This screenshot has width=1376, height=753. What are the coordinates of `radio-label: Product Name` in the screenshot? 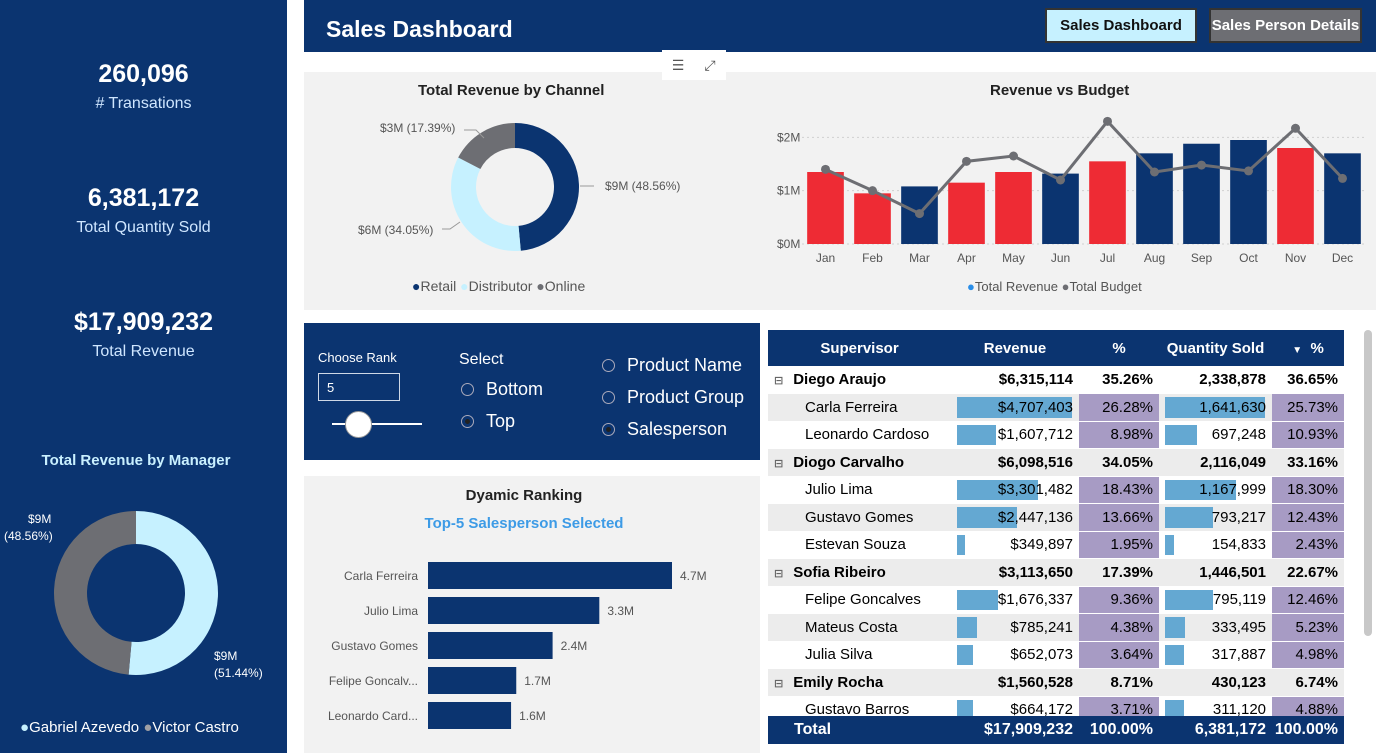 It's located at (685, 365).